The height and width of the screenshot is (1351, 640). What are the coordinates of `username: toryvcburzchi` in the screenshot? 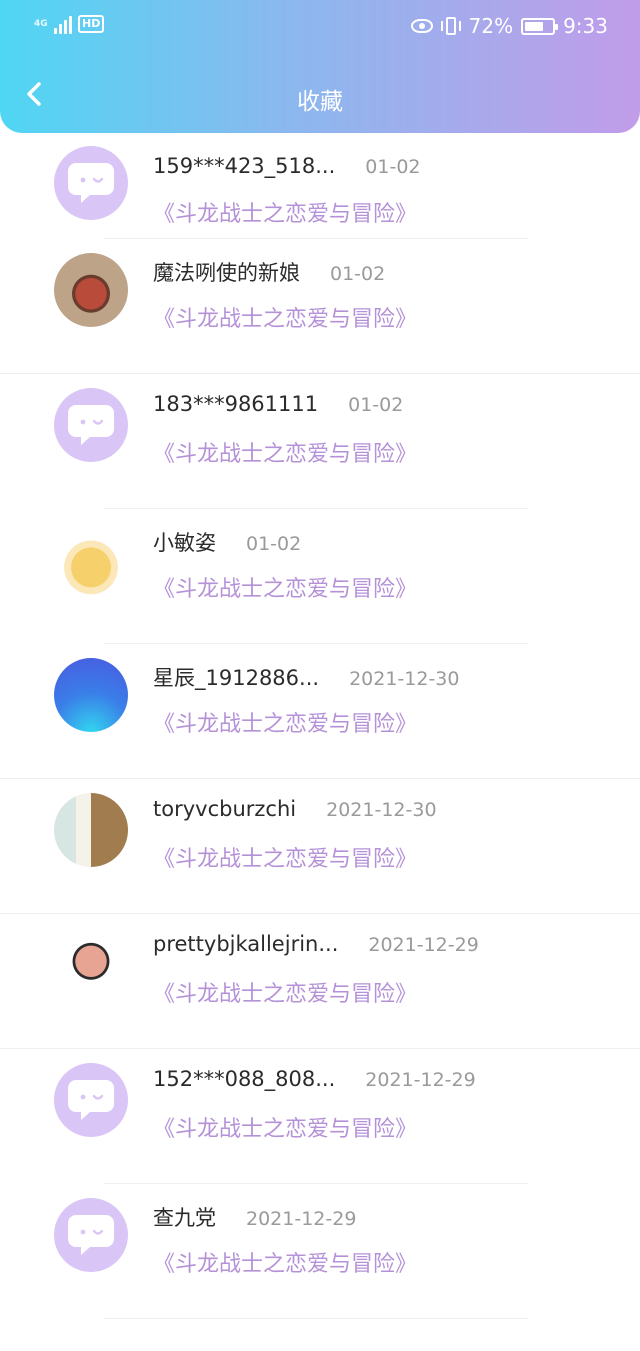 It's located at (225, 809).